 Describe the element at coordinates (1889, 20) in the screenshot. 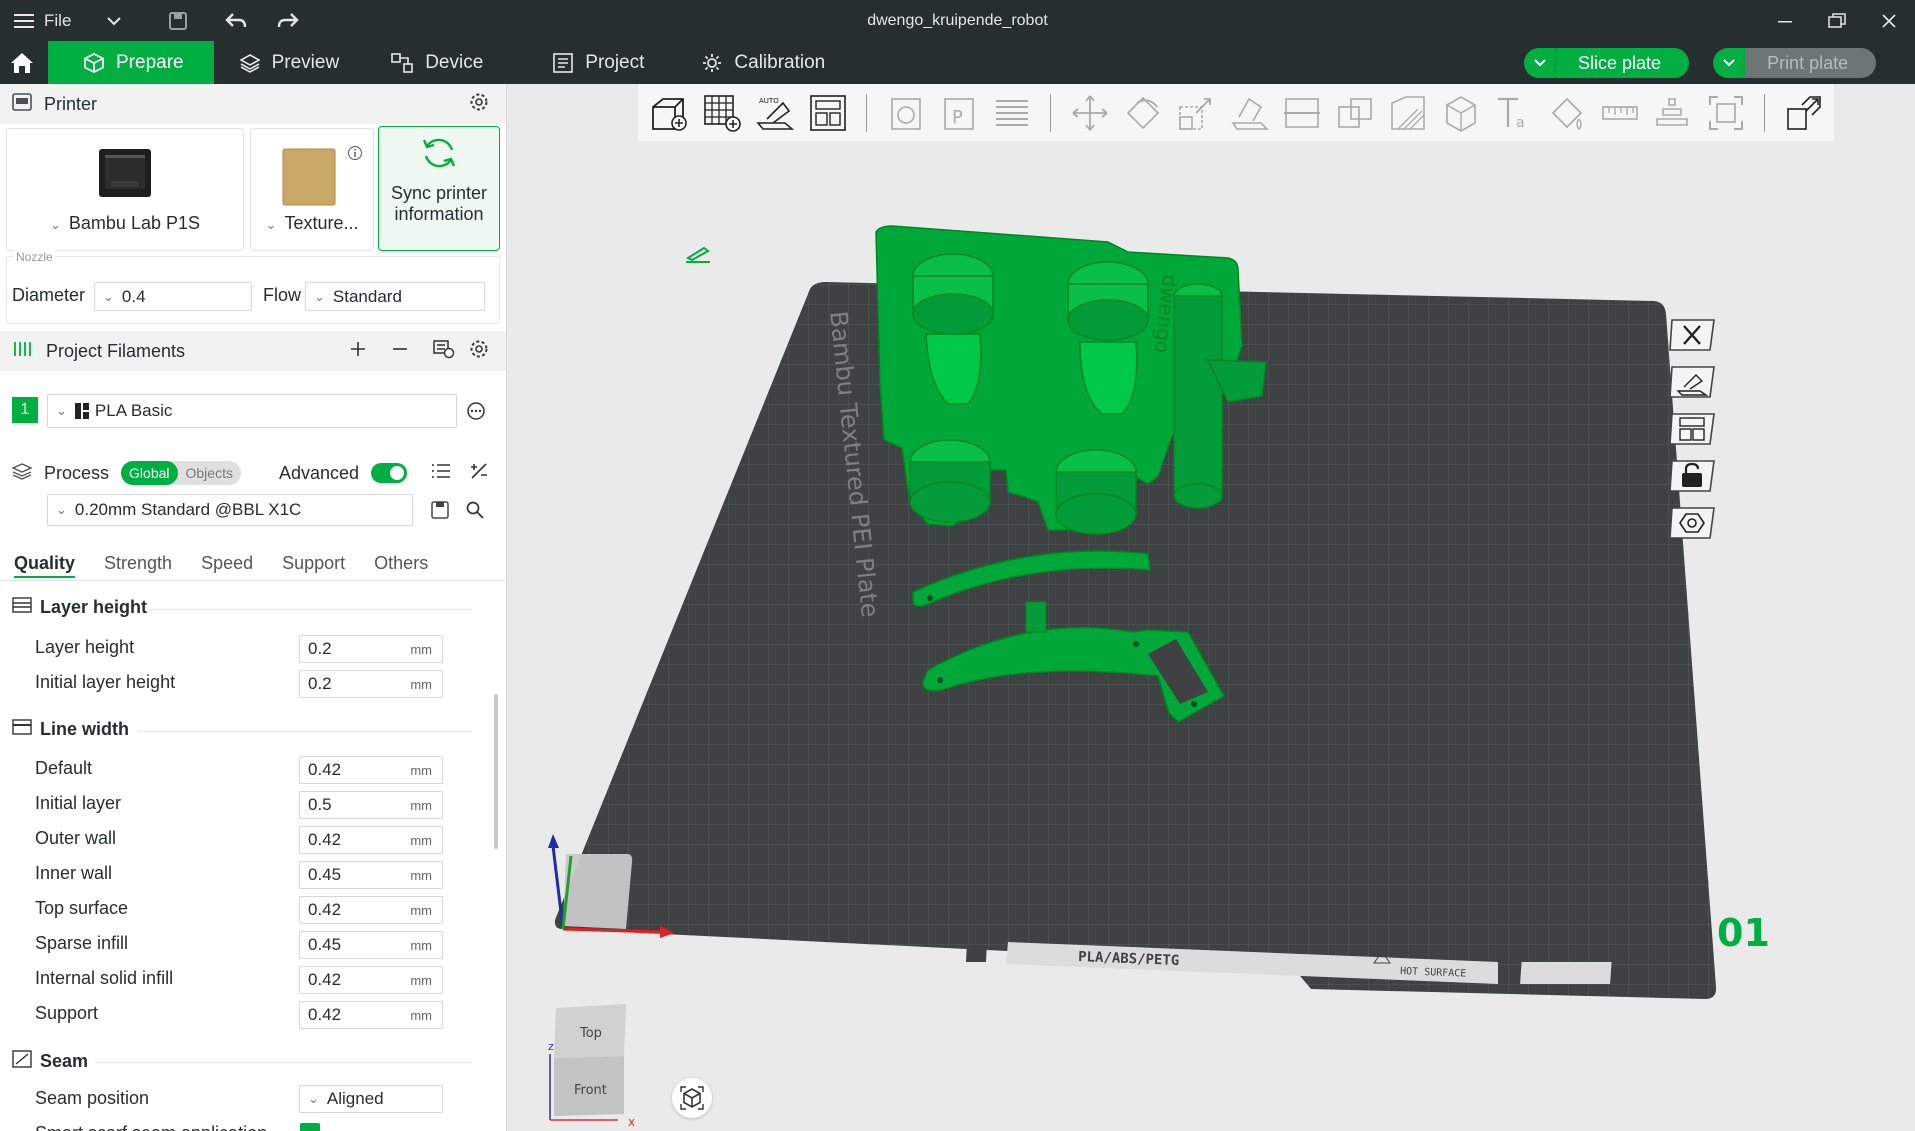

I see `close-icon` at that location.